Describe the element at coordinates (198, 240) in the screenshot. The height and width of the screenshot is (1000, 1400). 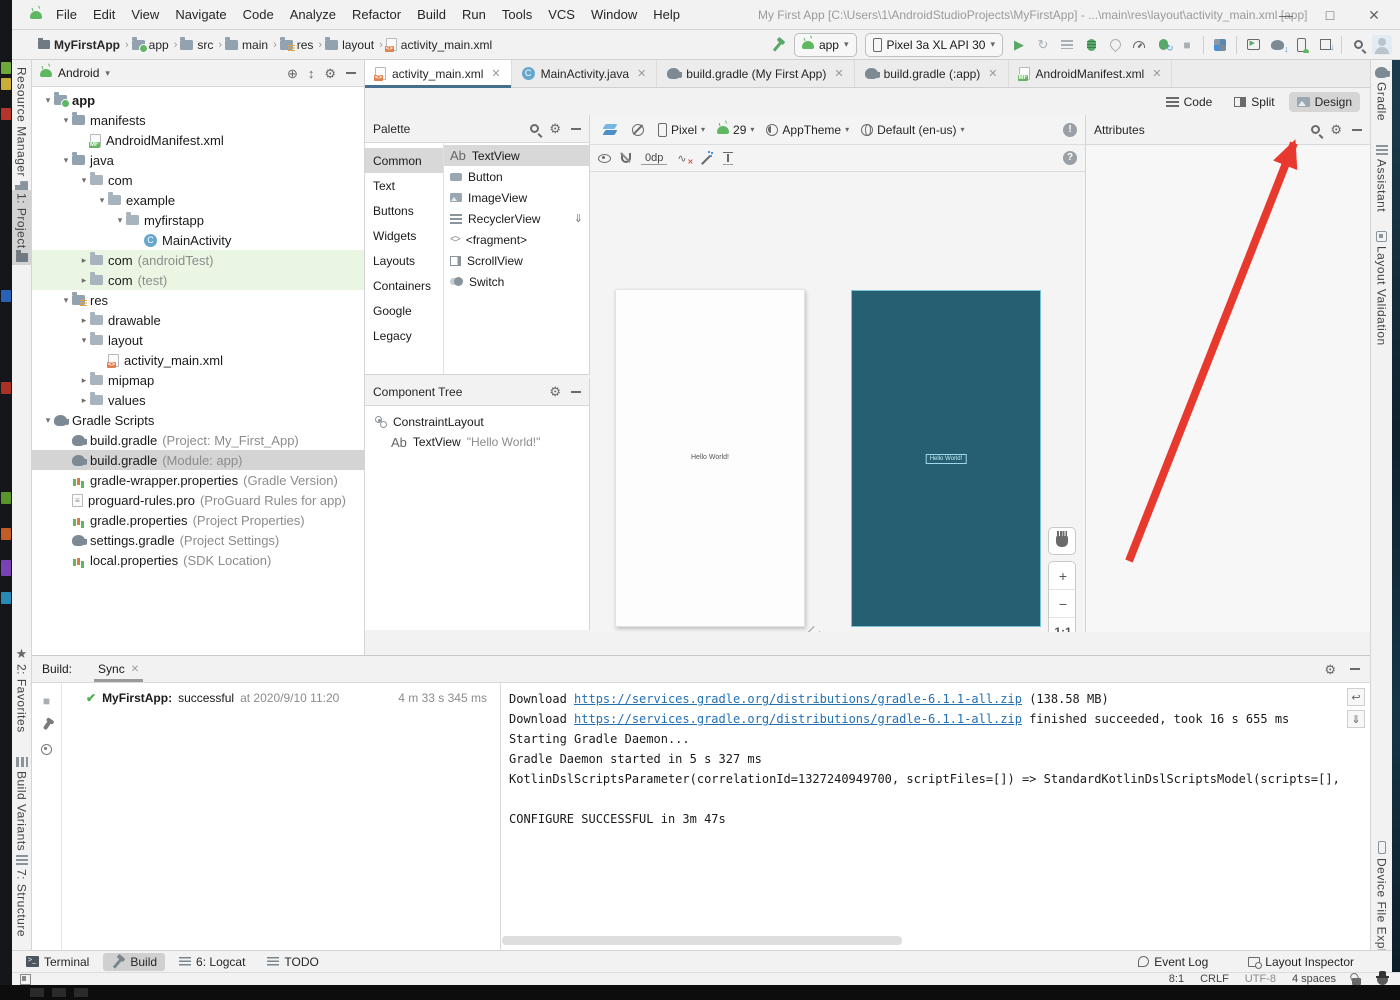
I see `tree-item-mainactivity: C MainActivity` at that location.